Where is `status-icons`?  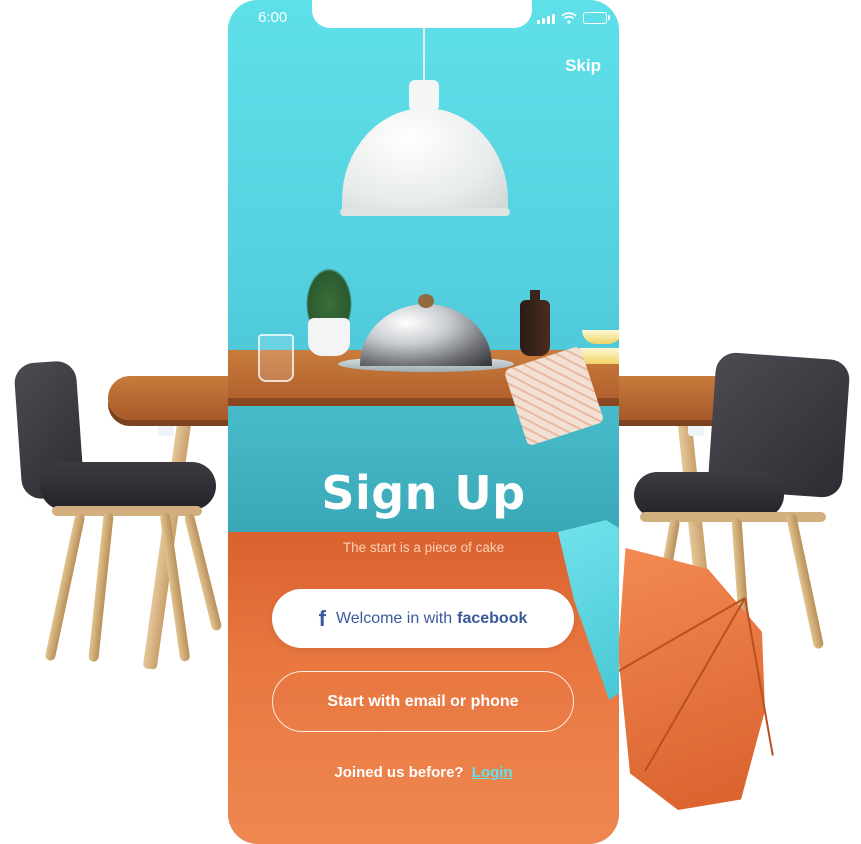
status-icons is located at coordinates (573, 18).